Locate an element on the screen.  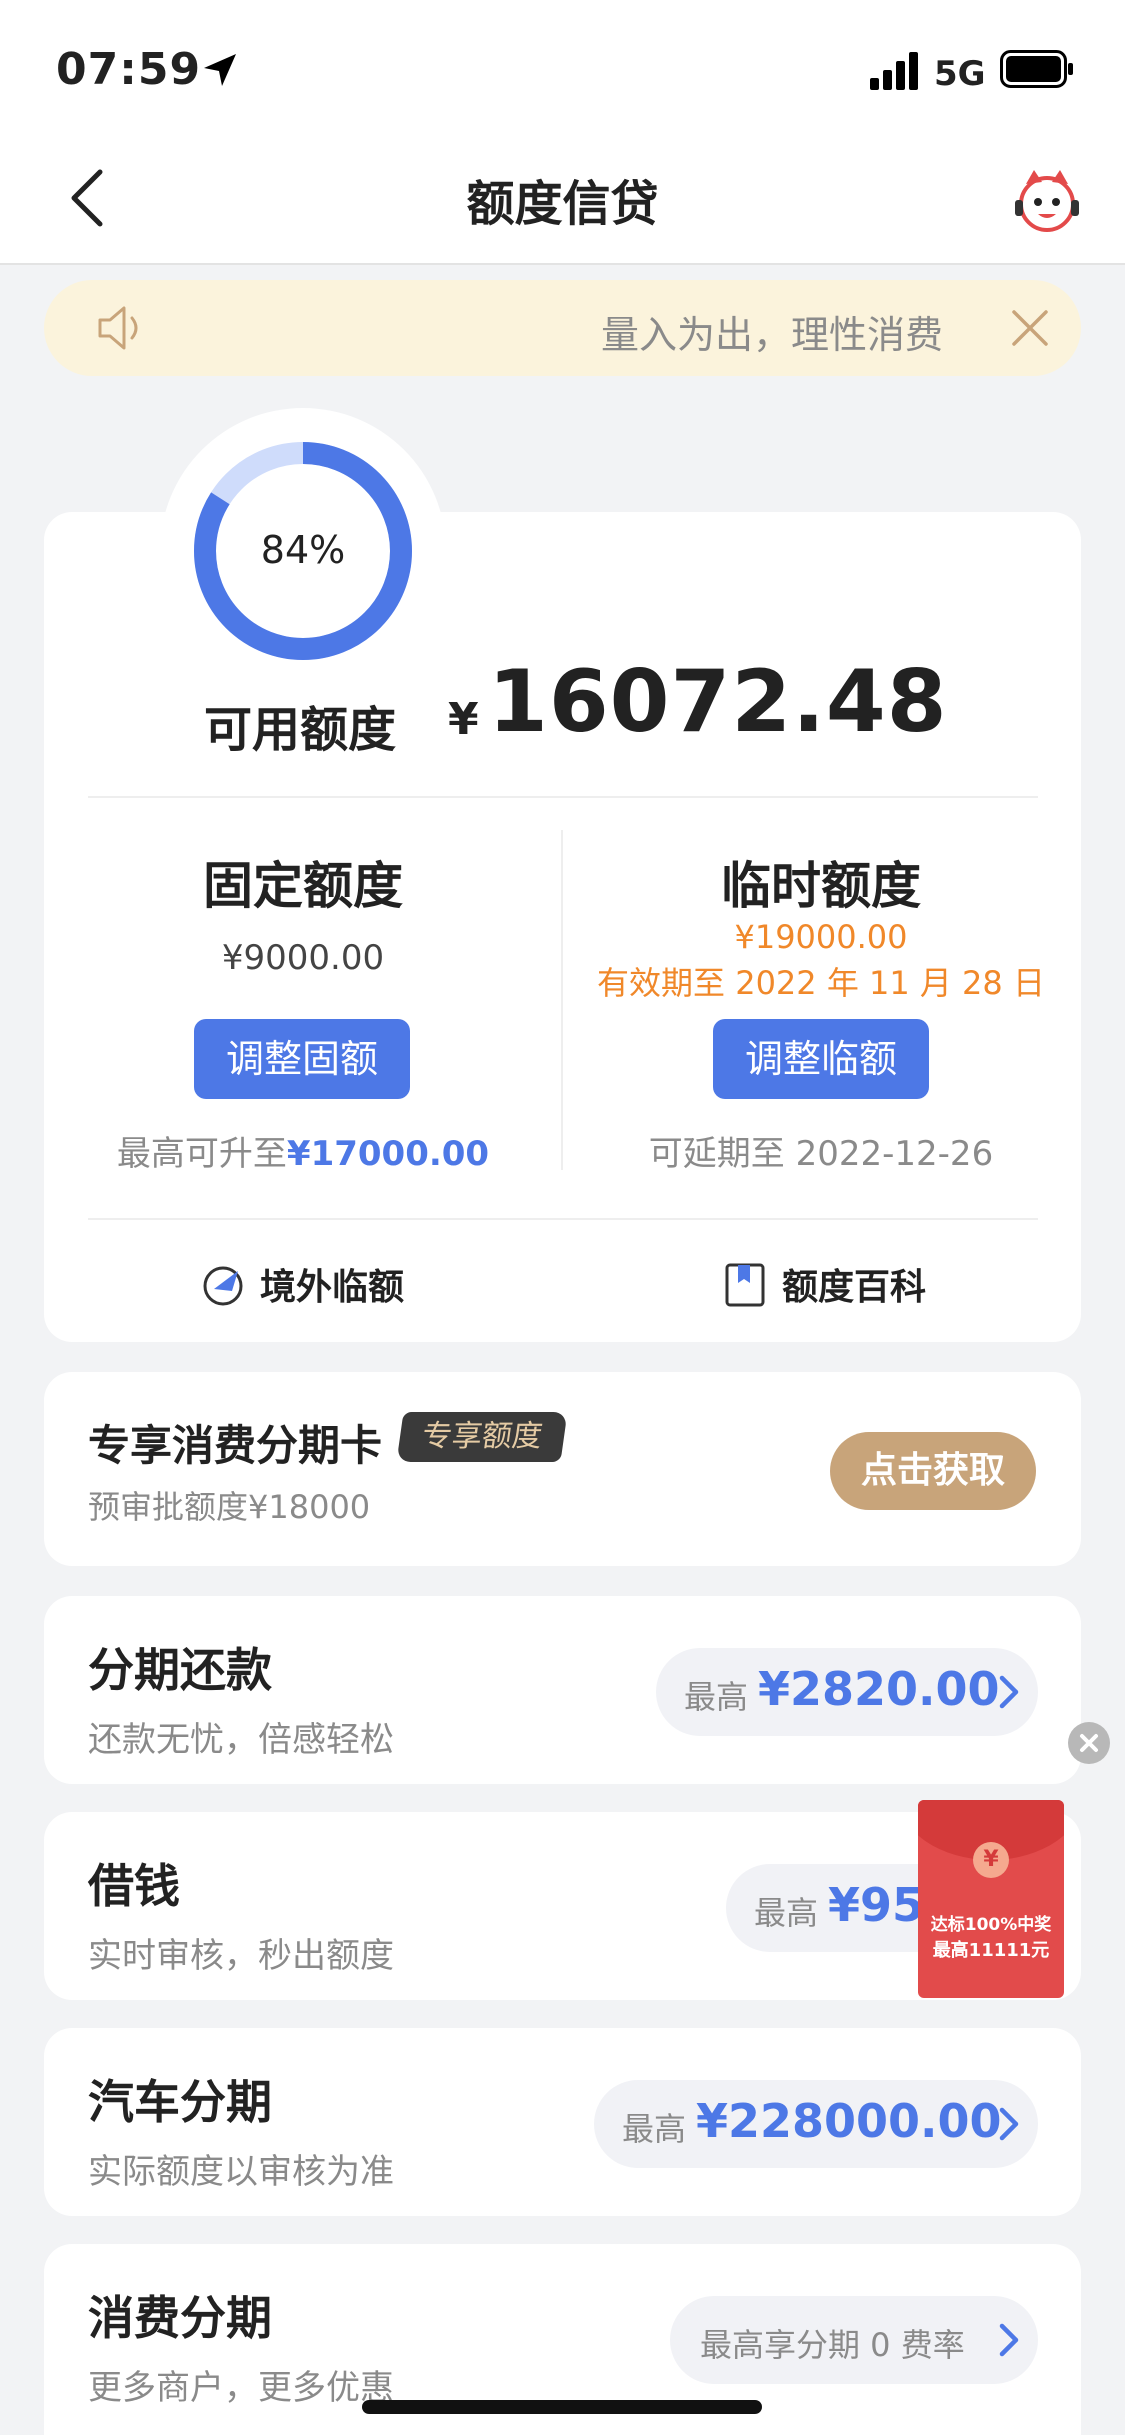
installment-card: 专享消费分期卡 专享额度 预审批额度¥18000 点击获取 is located at coordinates (562, 1469).